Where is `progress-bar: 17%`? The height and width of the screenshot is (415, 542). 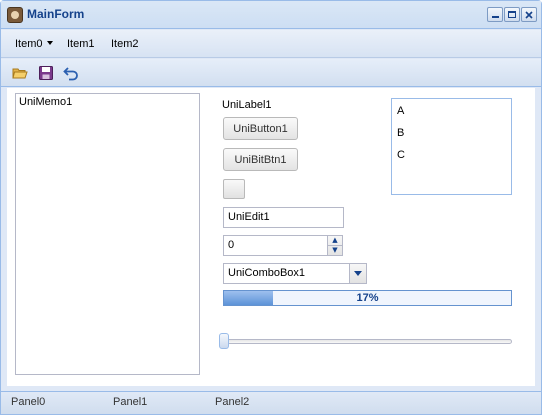 progress-bar: 17% is located at coordinates (367, 298).